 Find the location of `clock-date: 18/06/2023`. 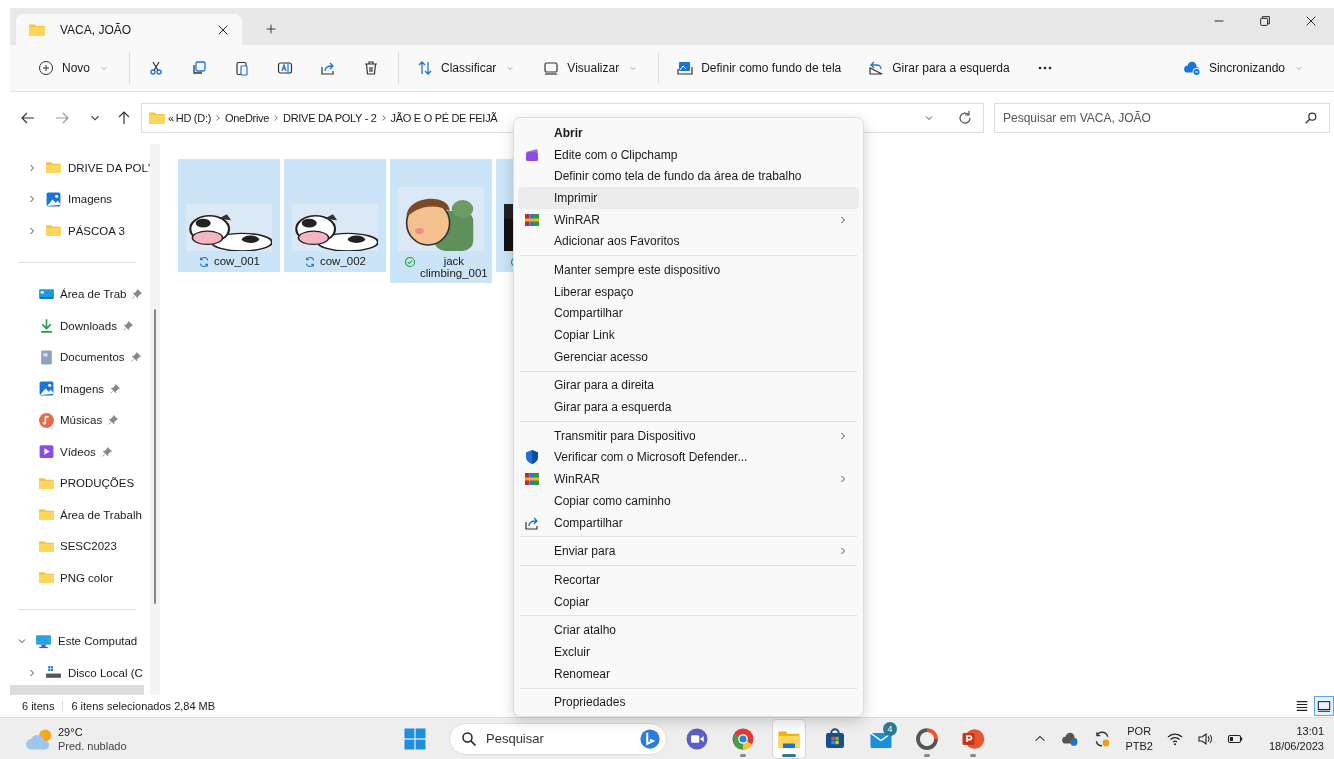

clock-date: 18/06/2023 is located at coordinates (1296, 746).